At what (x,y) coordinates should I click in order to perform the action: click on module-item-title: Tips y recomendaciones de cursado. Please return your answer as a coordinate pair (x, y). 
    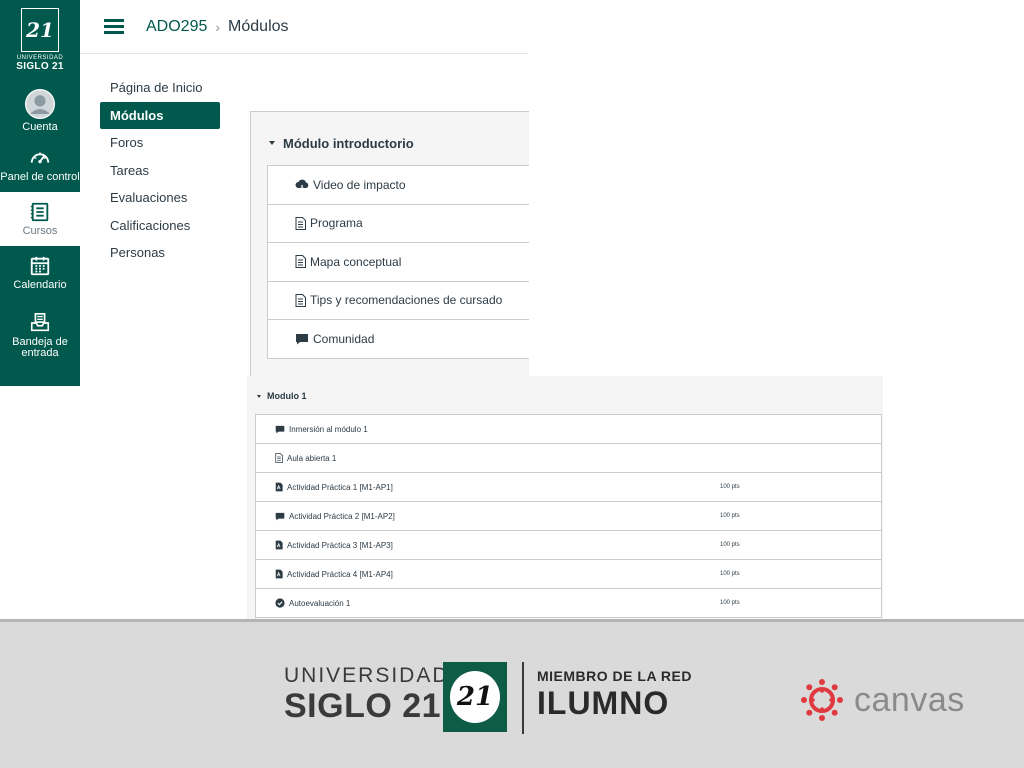
    Looking at the image, I should click on (406, 300).